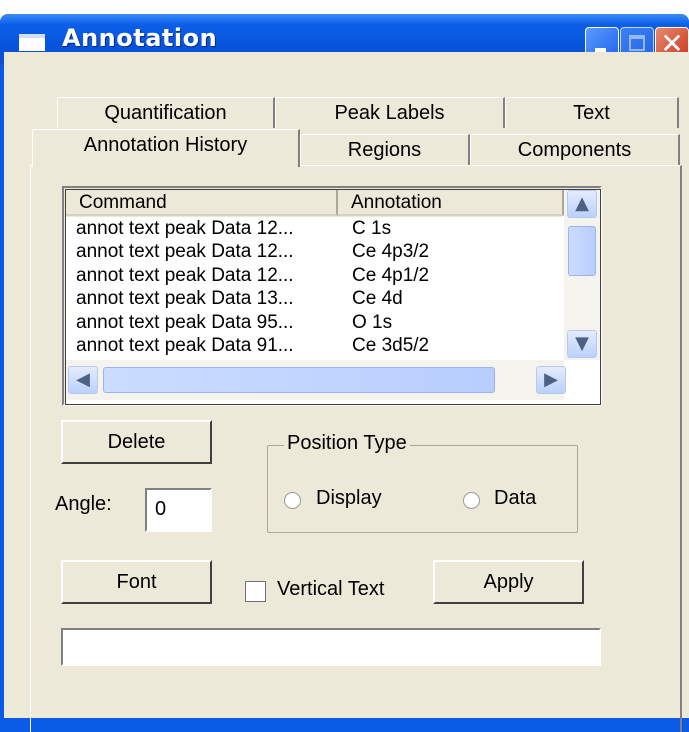 Image resolution: width=689 pixels, height=732 pixels. I want to click on vertical-text-checkbox, so click(255, 591).